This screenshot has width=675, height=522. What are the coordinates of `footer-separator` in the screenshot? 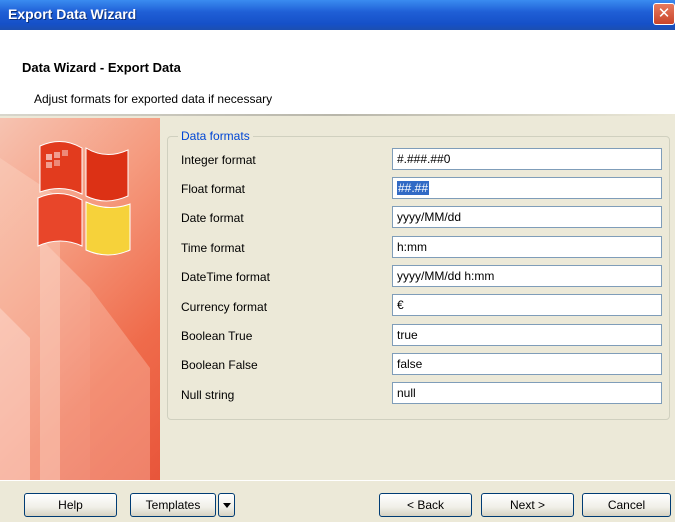 It's located at (337, 480).